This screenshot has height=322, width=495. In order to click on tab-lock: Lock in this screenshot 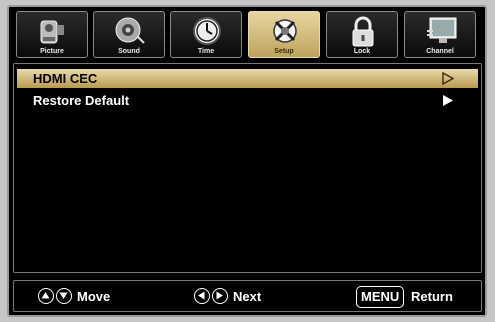, I will do `click(362, 34)`.